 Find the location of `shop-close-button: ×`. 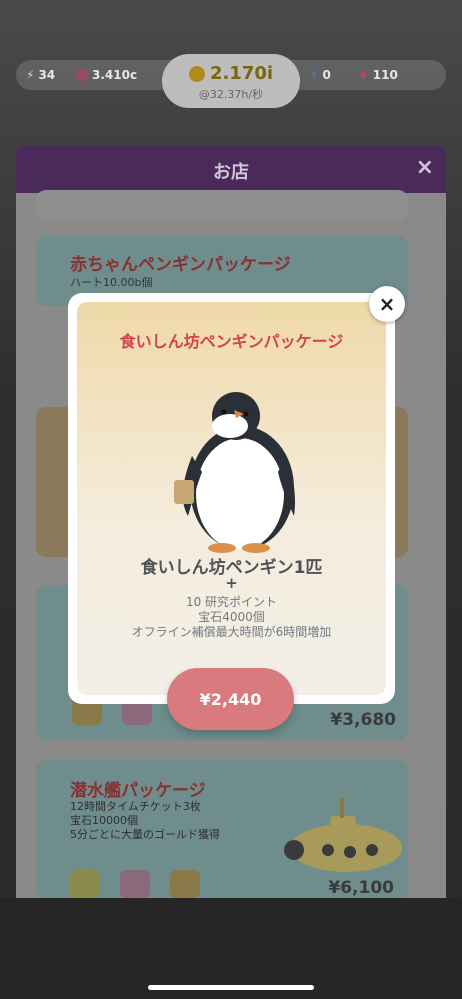

shop-close-button: × is located at coordinates (425, 167).